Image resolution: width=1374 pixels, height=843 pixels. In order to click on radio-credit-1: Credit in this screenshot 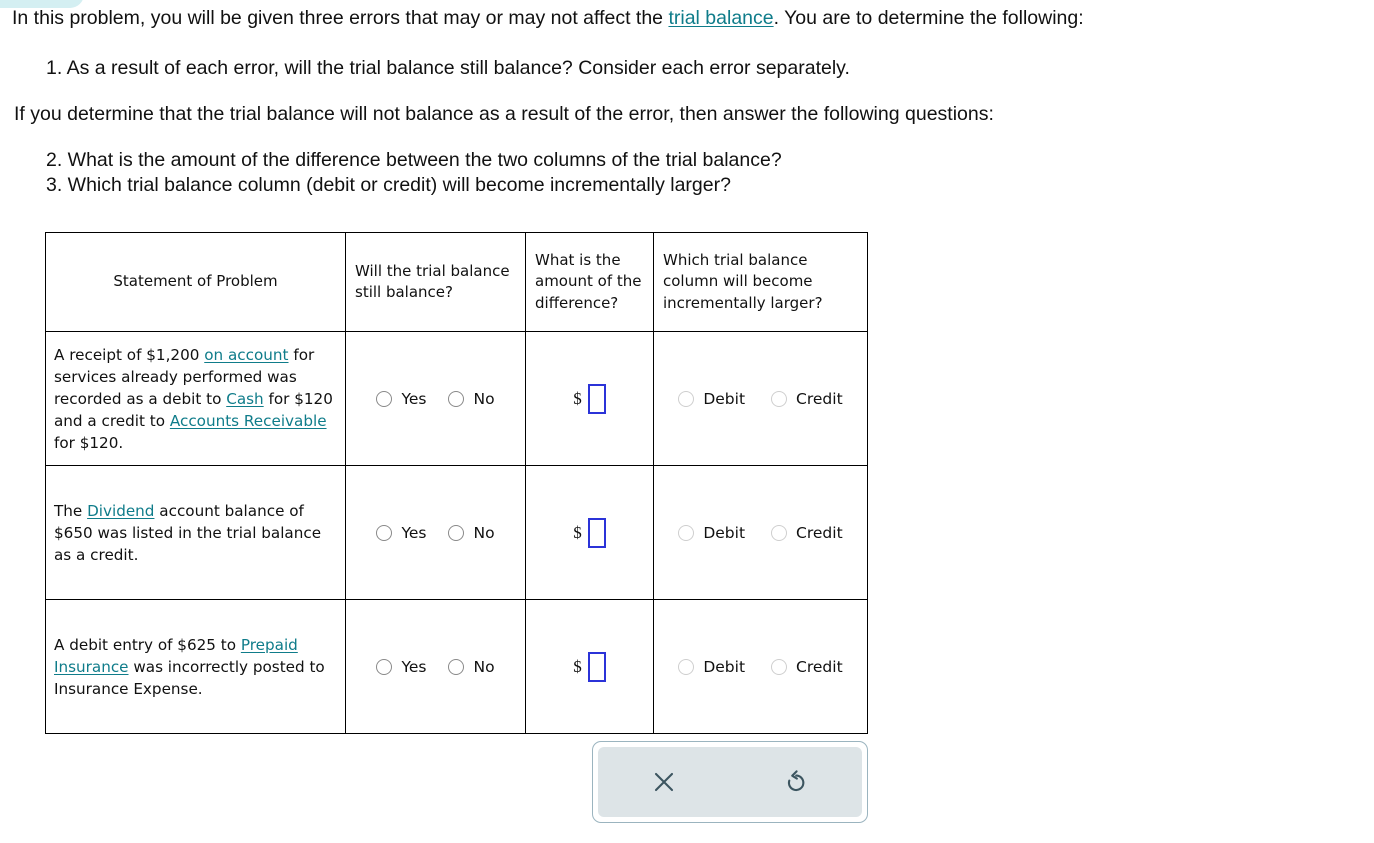, I will do `click(807, 533)`.